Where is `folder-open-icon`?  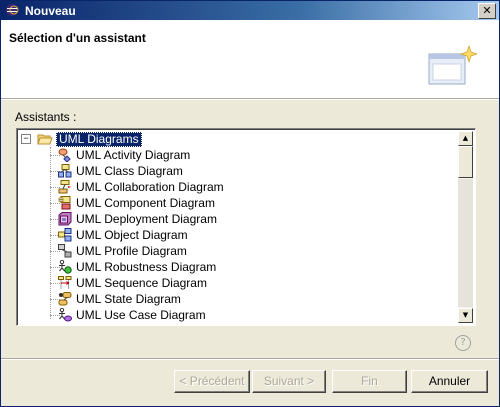
folder-open-icon is located at coordinates (45, 139).